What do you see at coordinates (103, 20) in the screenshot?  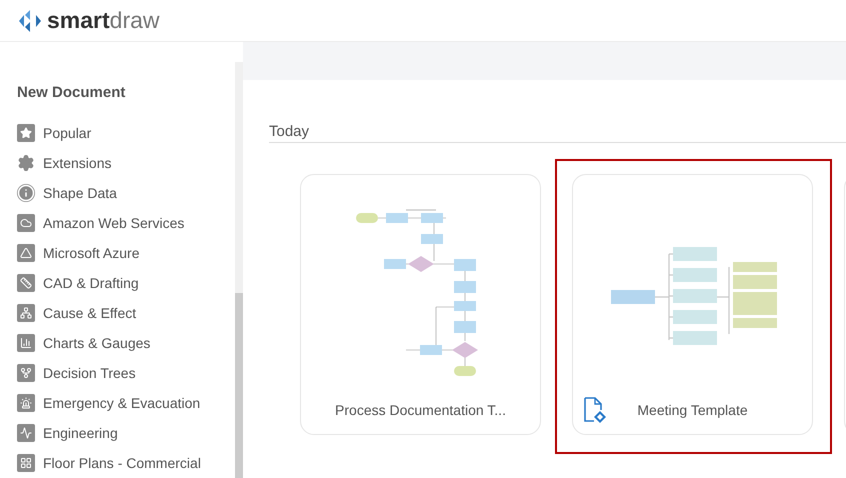 I see `logo-text: smartdraw` at bounding box center [103, 20].